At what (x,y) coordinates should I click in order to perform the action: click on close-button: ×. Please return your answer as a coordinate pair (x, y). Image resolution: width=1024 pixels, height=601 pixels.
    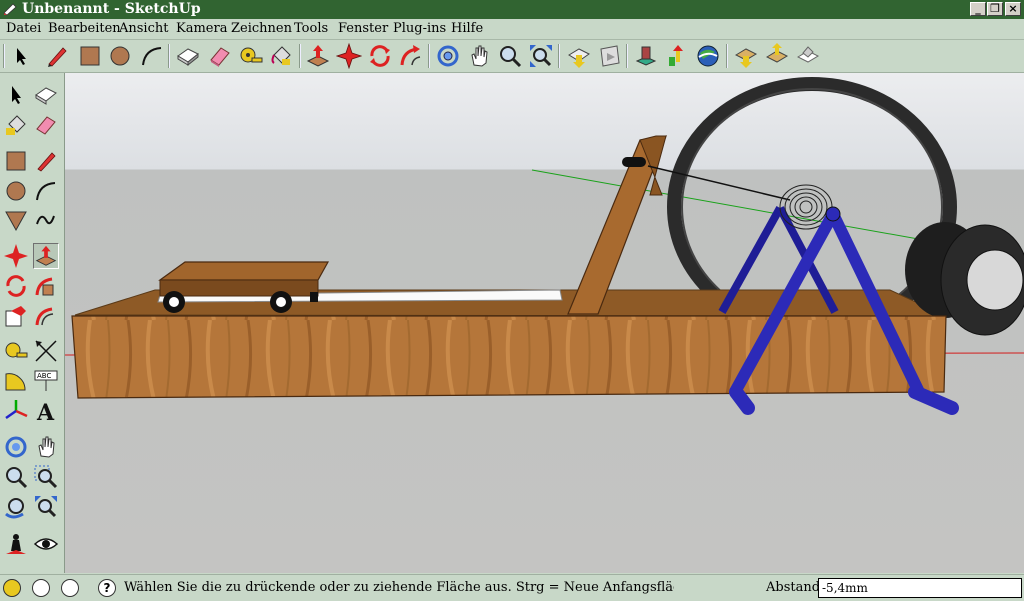
    Looking at the image, I should click on (1013, 9).